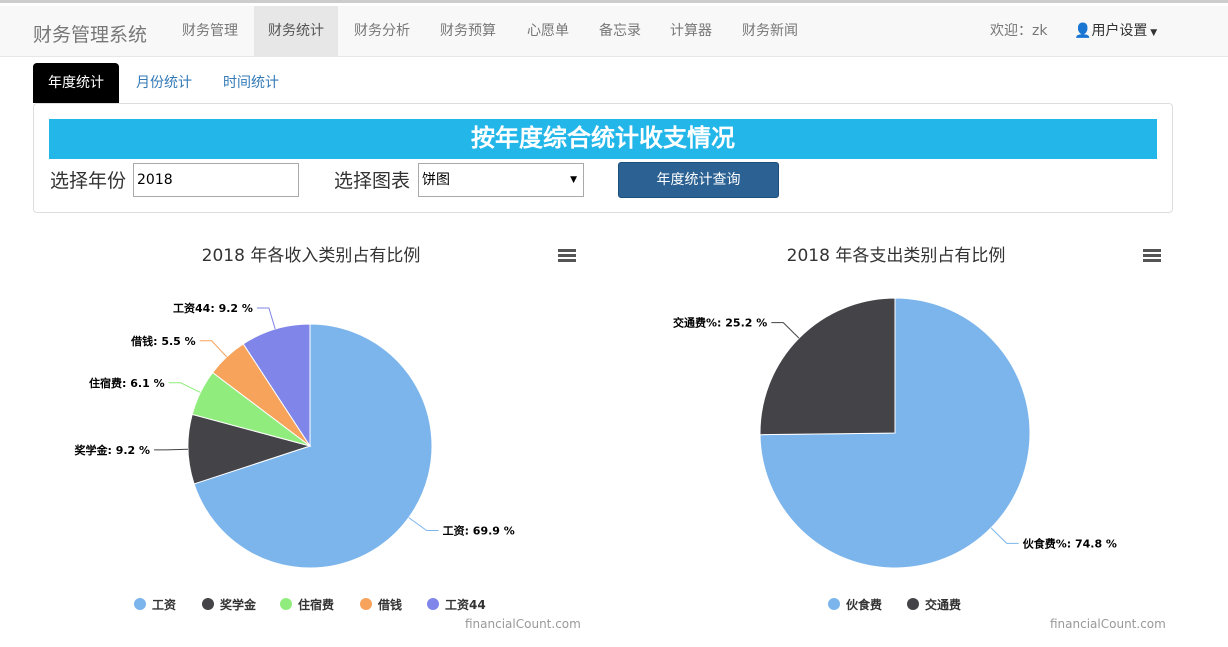  Describe the element at coordinates (465, 604) in the screenshot. I see `legend-item: 工资44` at that location.